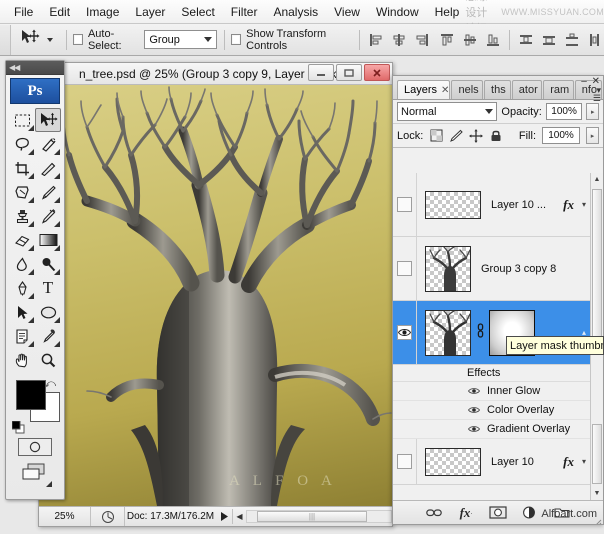 This screenshot has width=604, height=534. What do you see at coordinates (48, 360) in the screenshot?
I see `zoom-tool` at bounding box center [48, 360].